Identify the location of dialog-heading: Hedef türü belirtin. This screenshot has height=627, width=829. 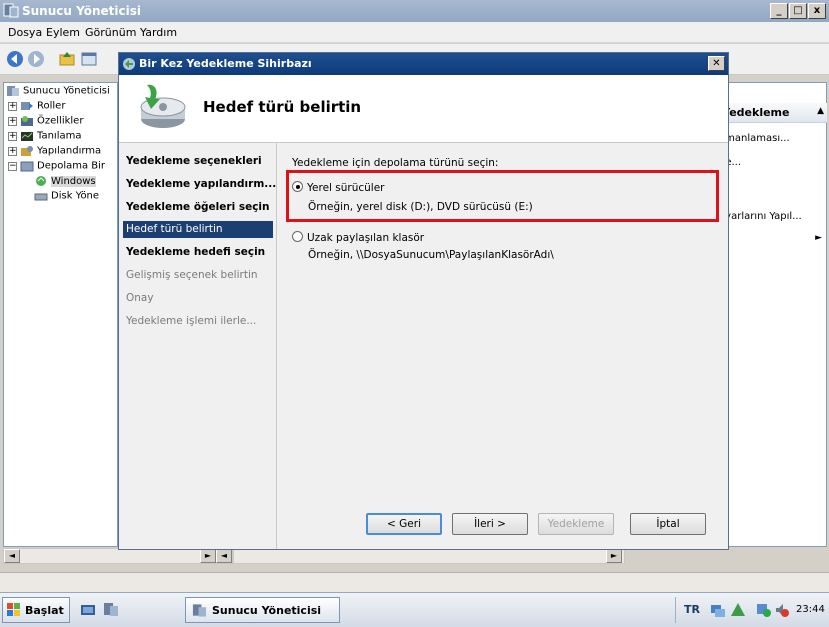
(282, 107).